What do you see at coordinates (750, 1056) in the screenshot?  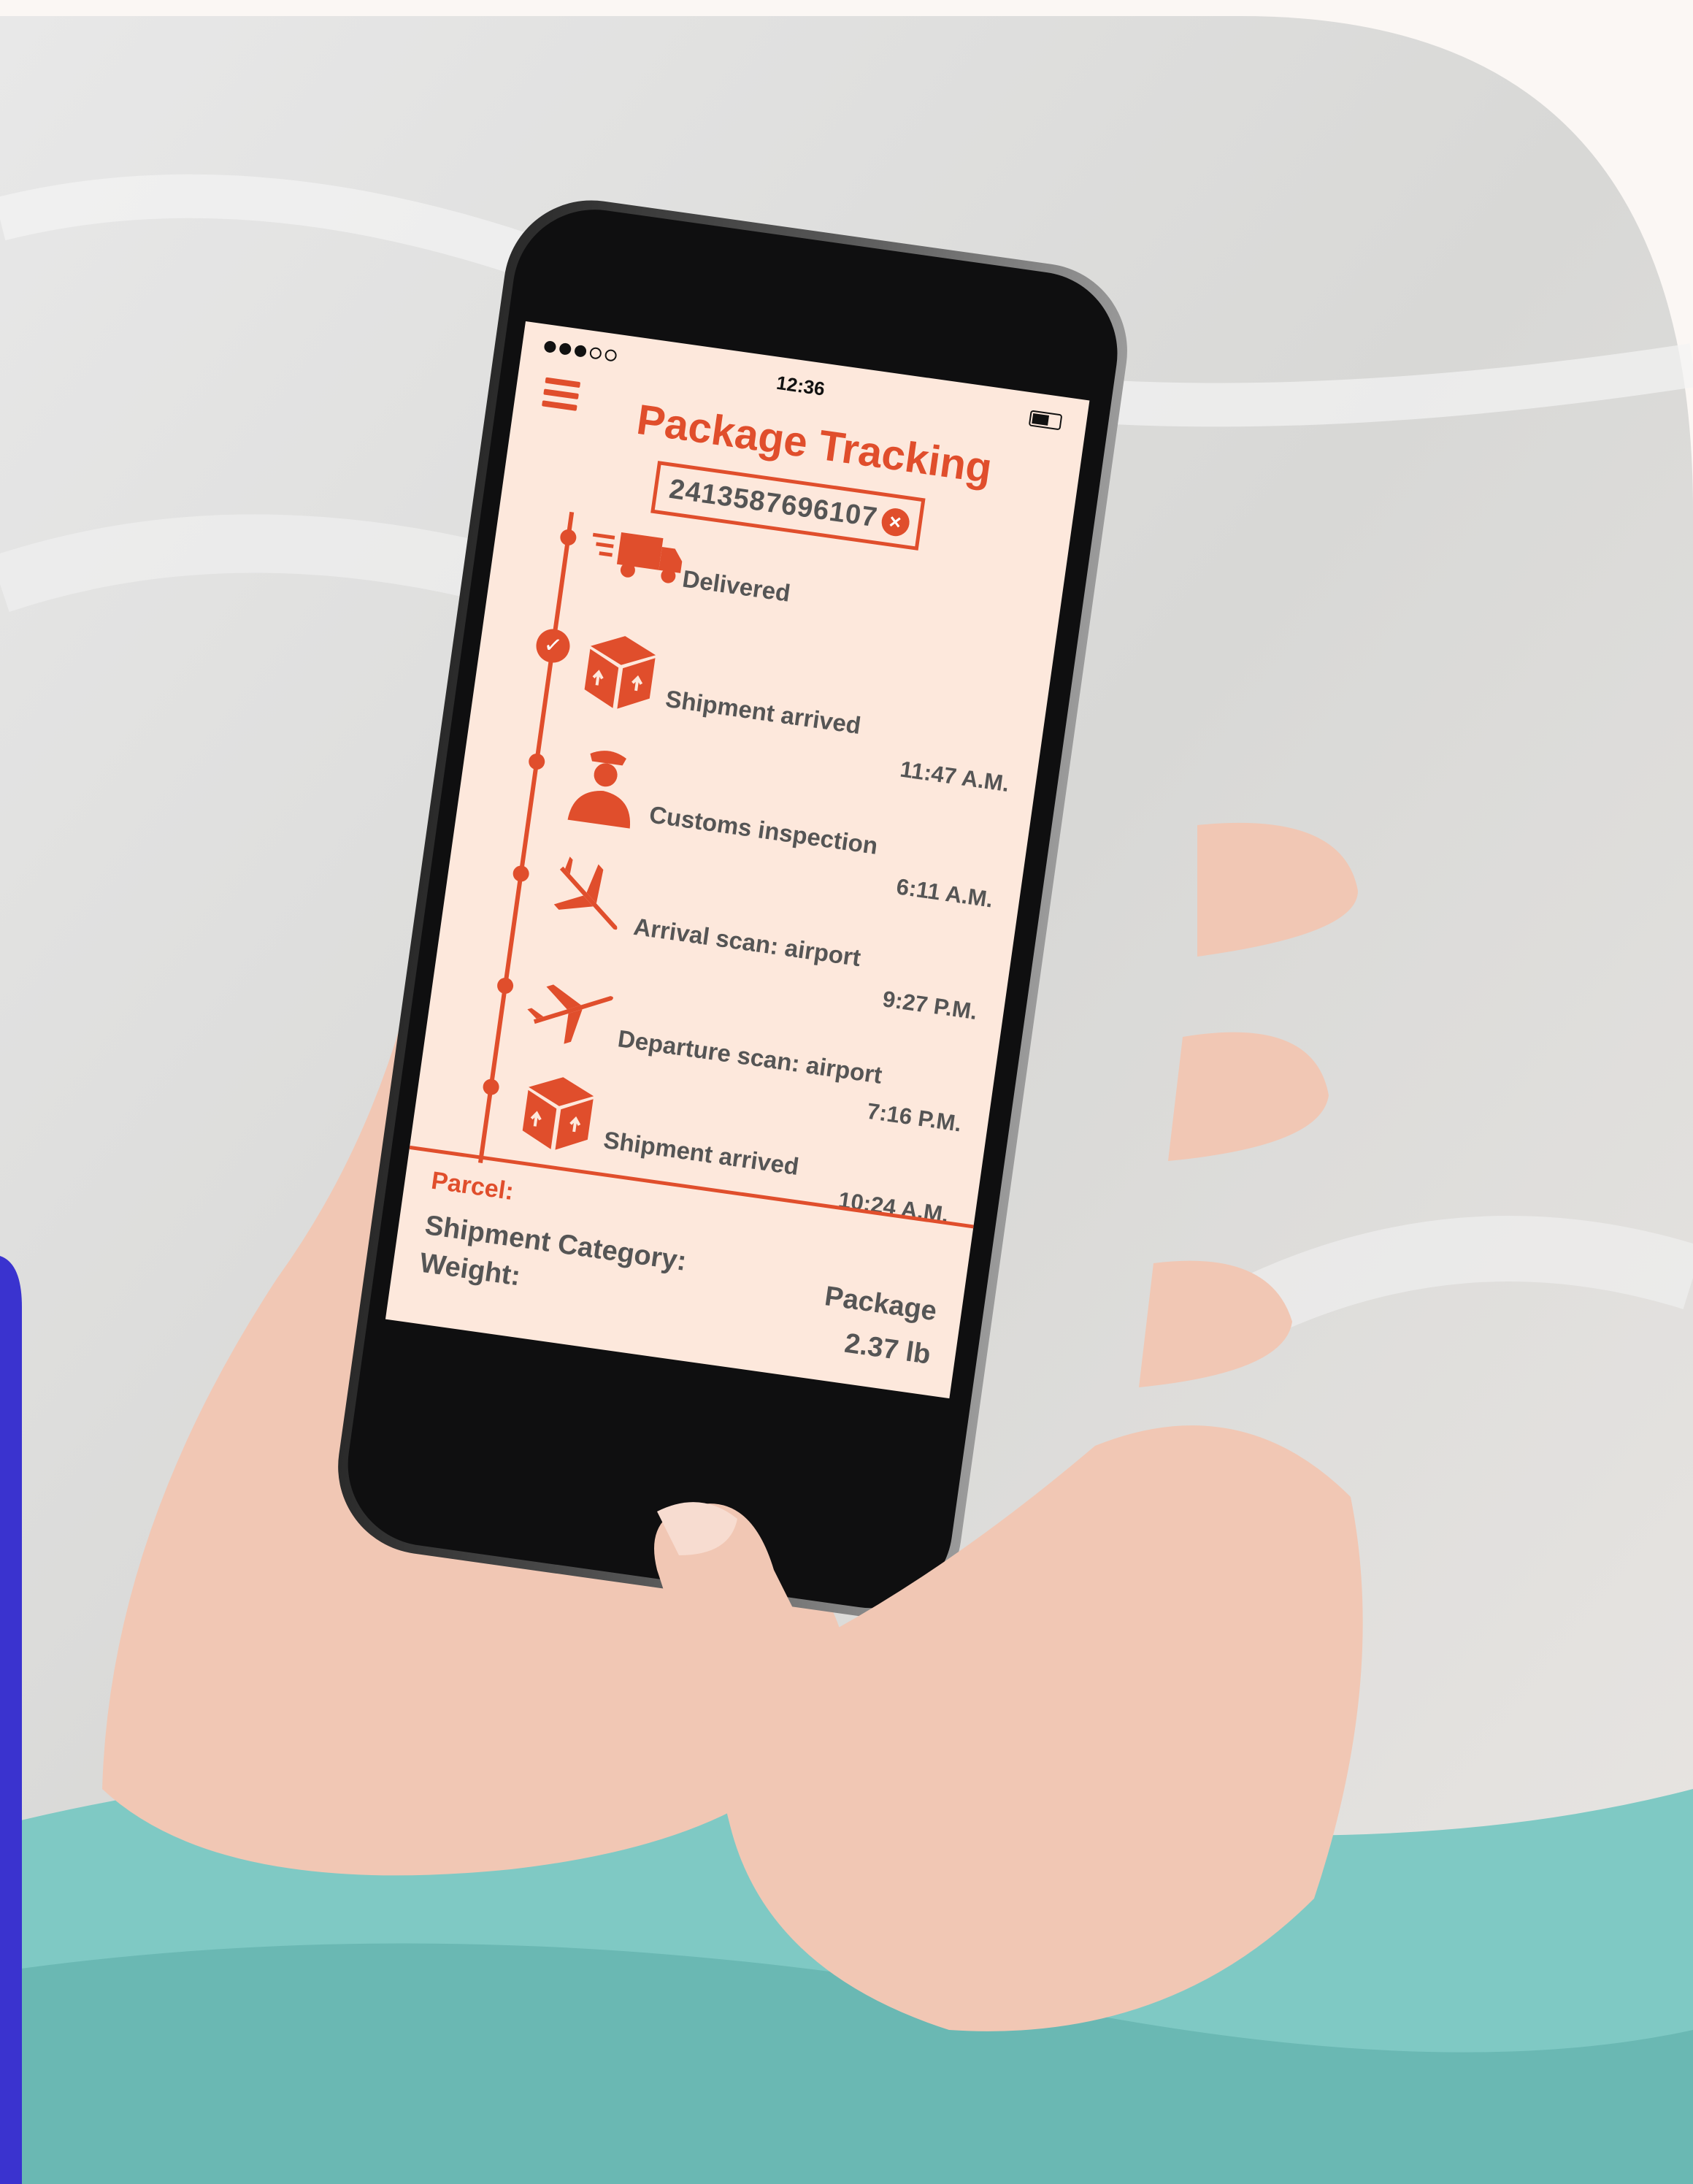 I see `event-label: Departure scan: airport` at bounding box center [750, 1056].